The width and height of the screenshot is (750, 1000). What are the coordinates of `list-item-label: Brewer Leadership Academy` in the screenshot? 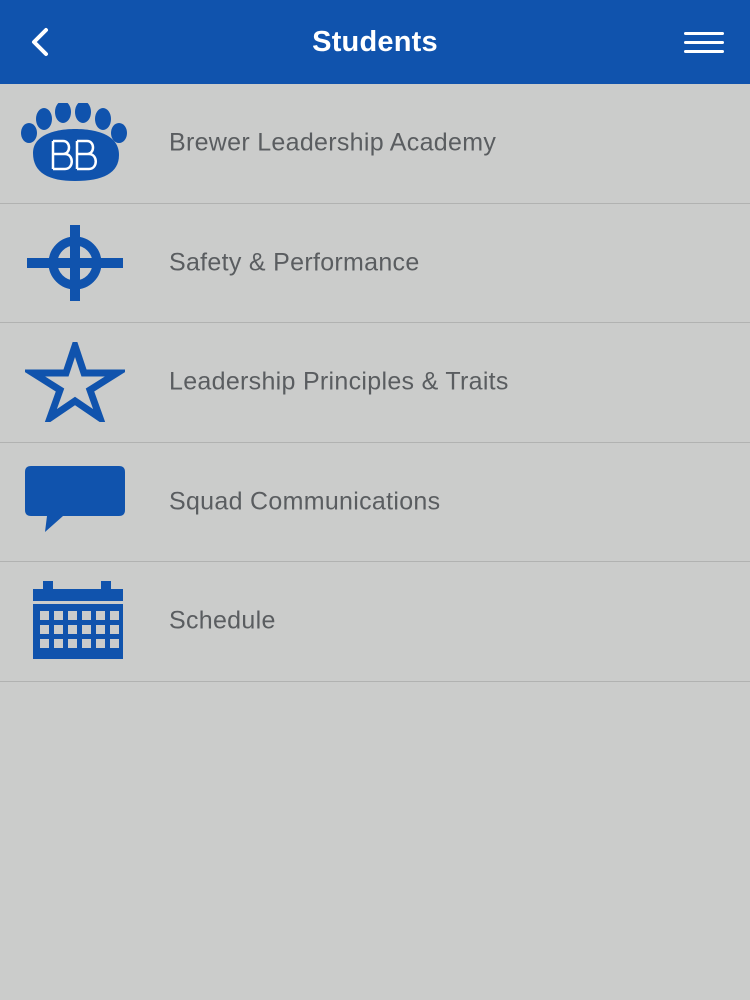 It's located at (333, 142).